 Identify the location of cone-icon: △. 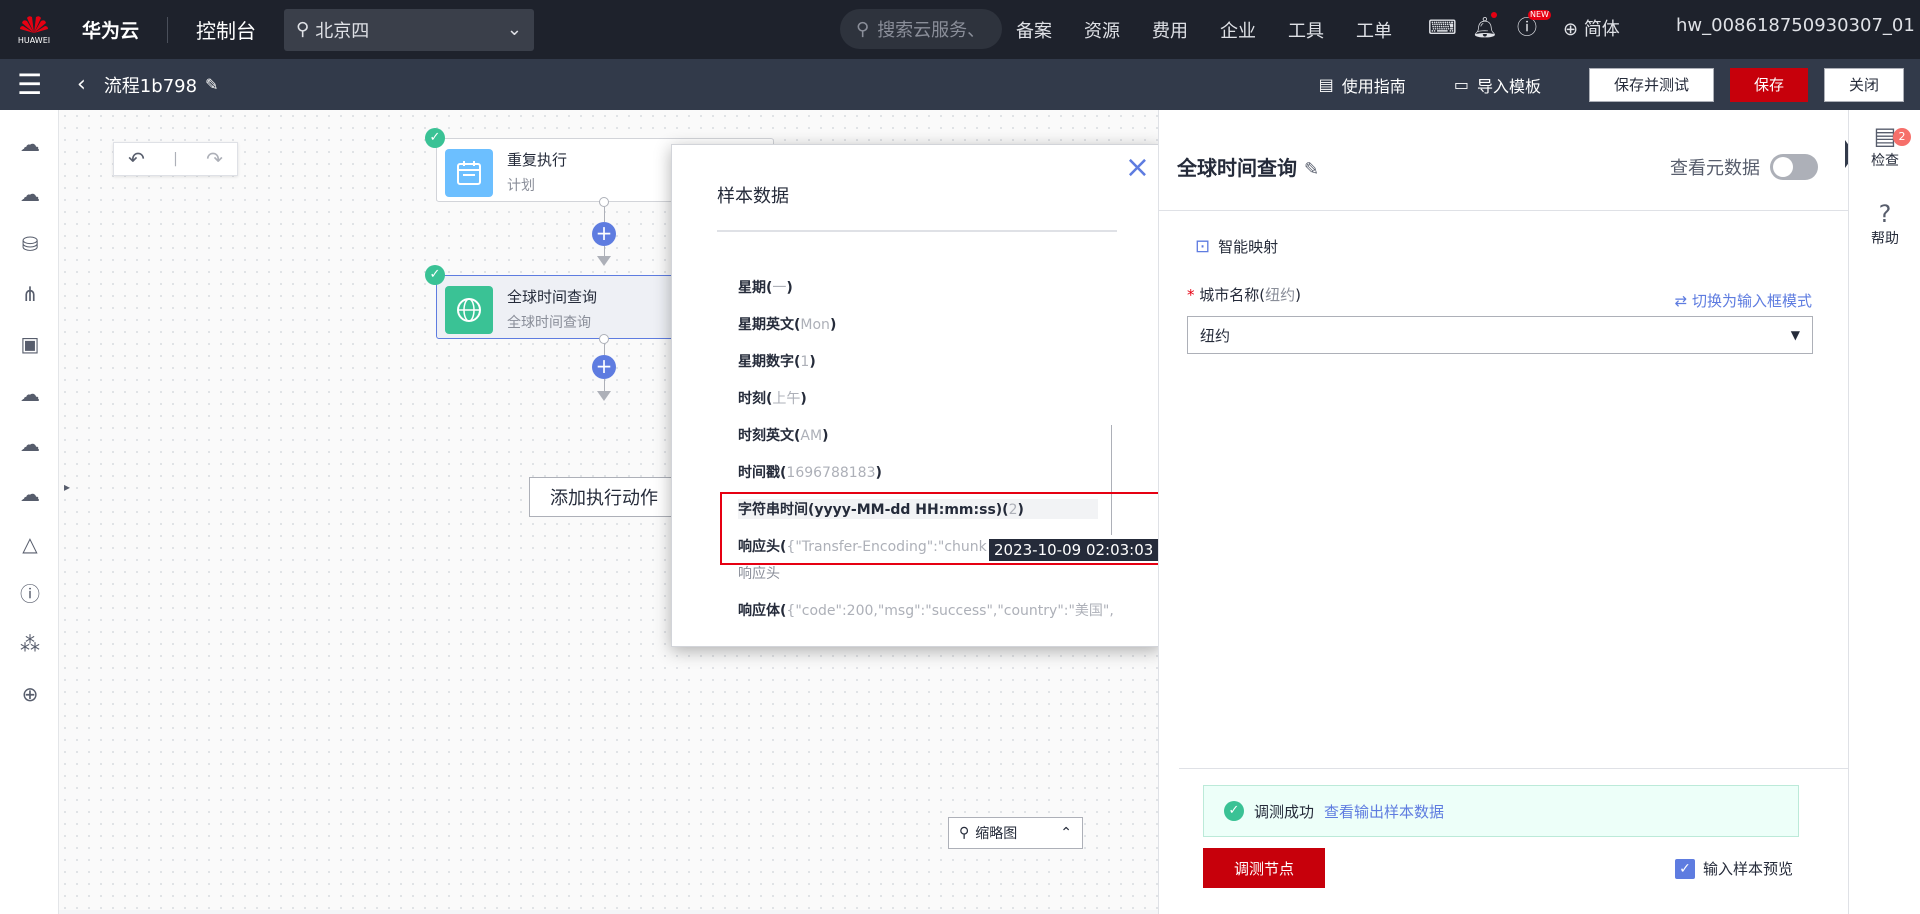
(30, 544).